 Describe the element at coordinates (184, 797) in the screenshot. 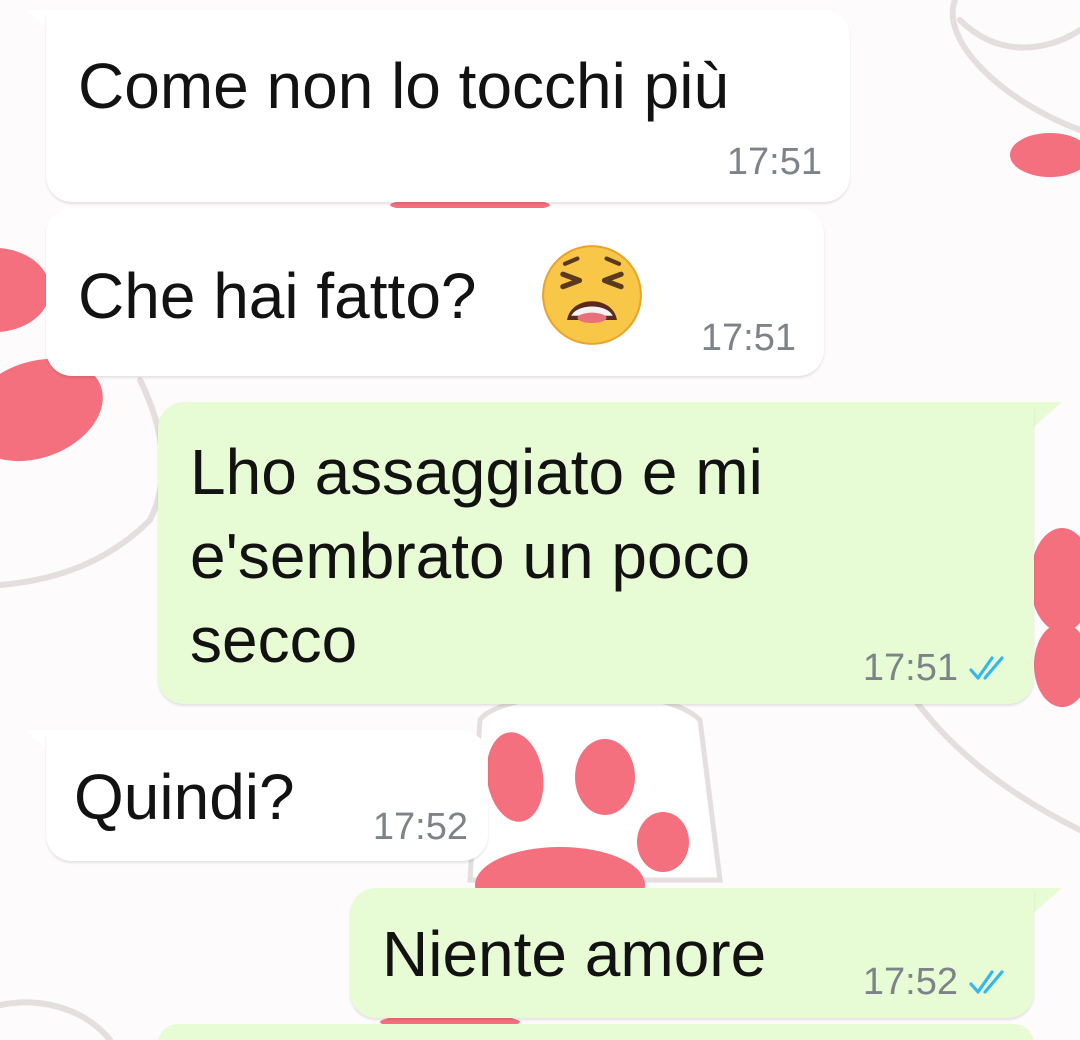

I see `message-text: Quindi?` at that location.